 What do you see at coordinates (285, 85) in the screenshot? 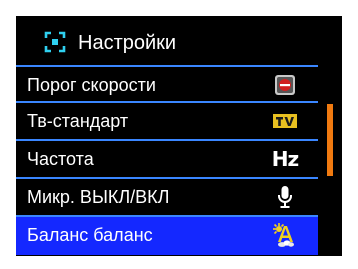
I see `speed-threshold-icon` at bounding box center [285, 85].